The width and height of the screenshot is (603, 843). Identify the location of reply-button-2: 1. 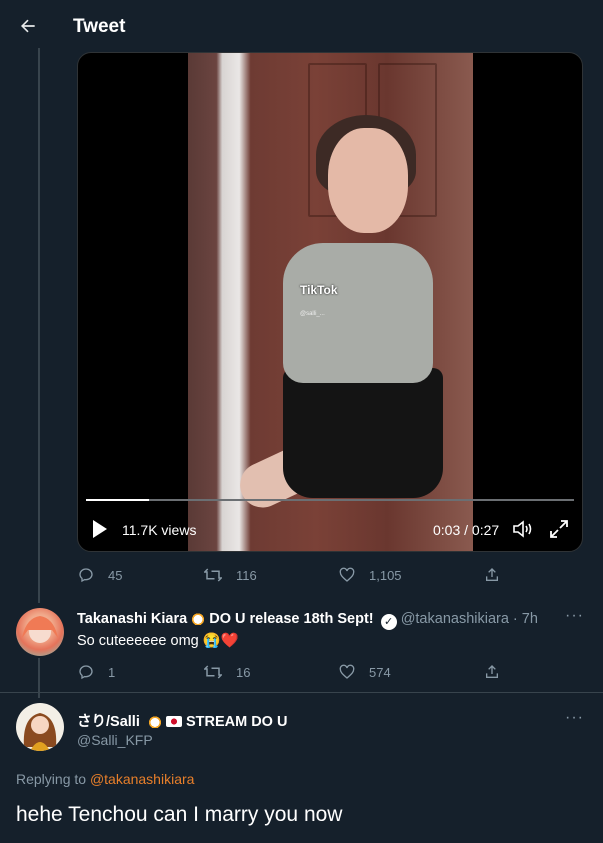
(96, 672).